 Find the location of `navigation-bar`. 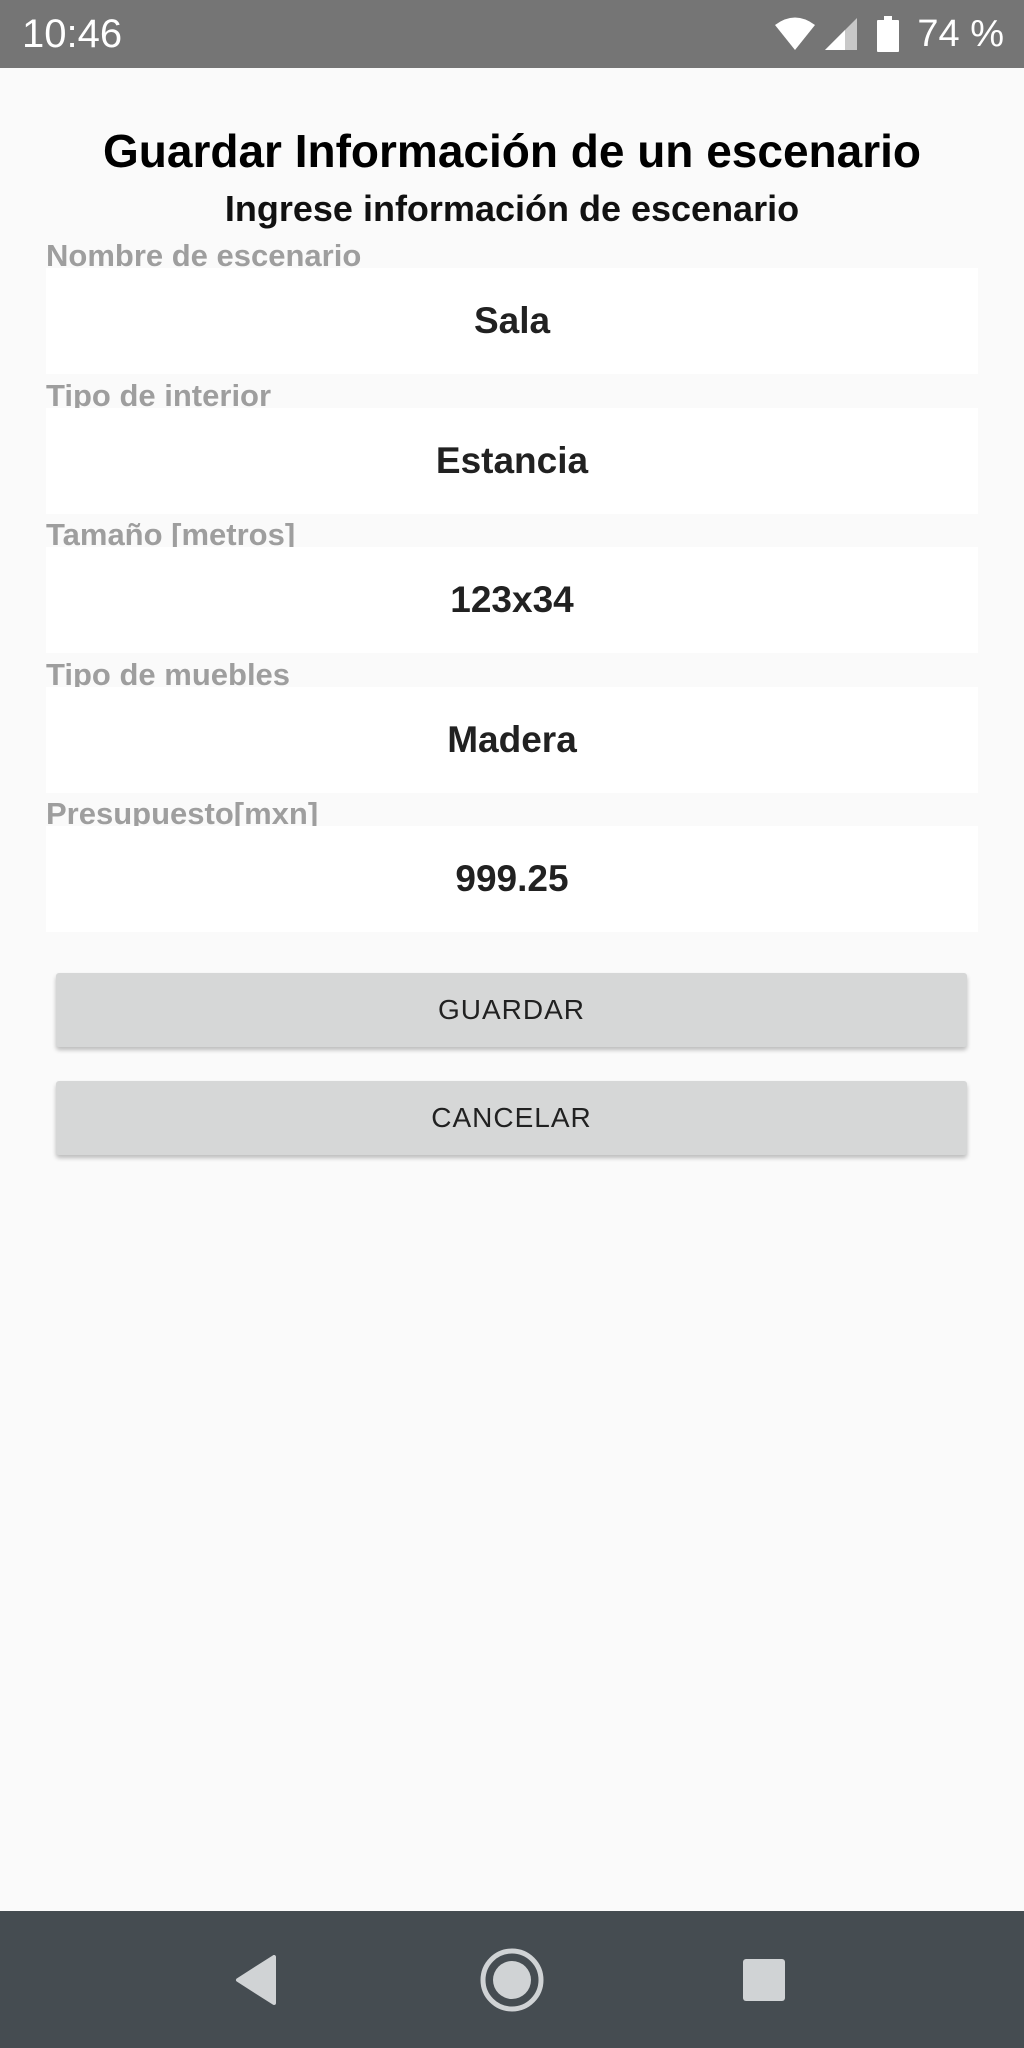

navigation-bar is located at coordinates (512, 1979).